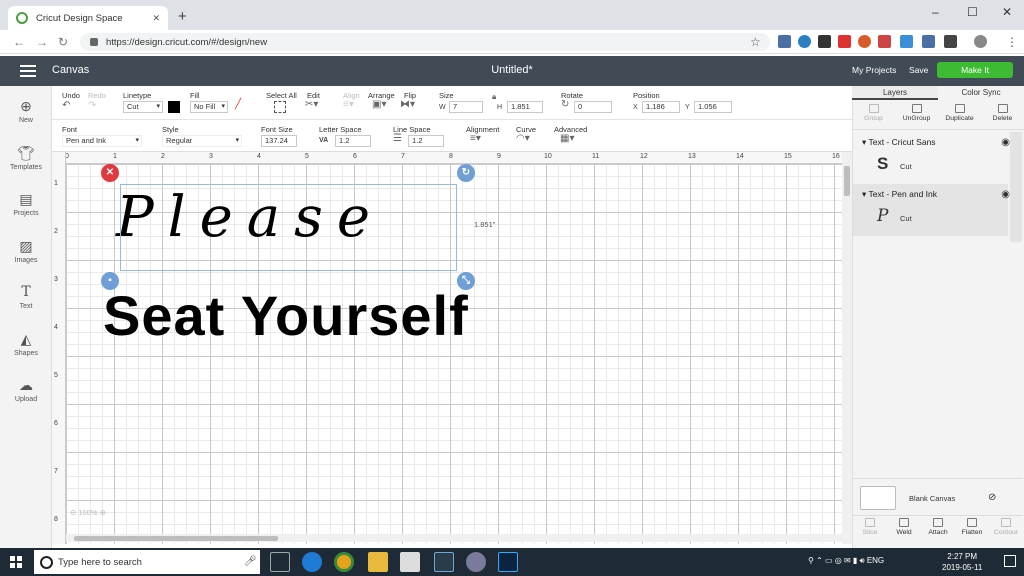  I want to click on file-explorer-icon, so click(378, 562).